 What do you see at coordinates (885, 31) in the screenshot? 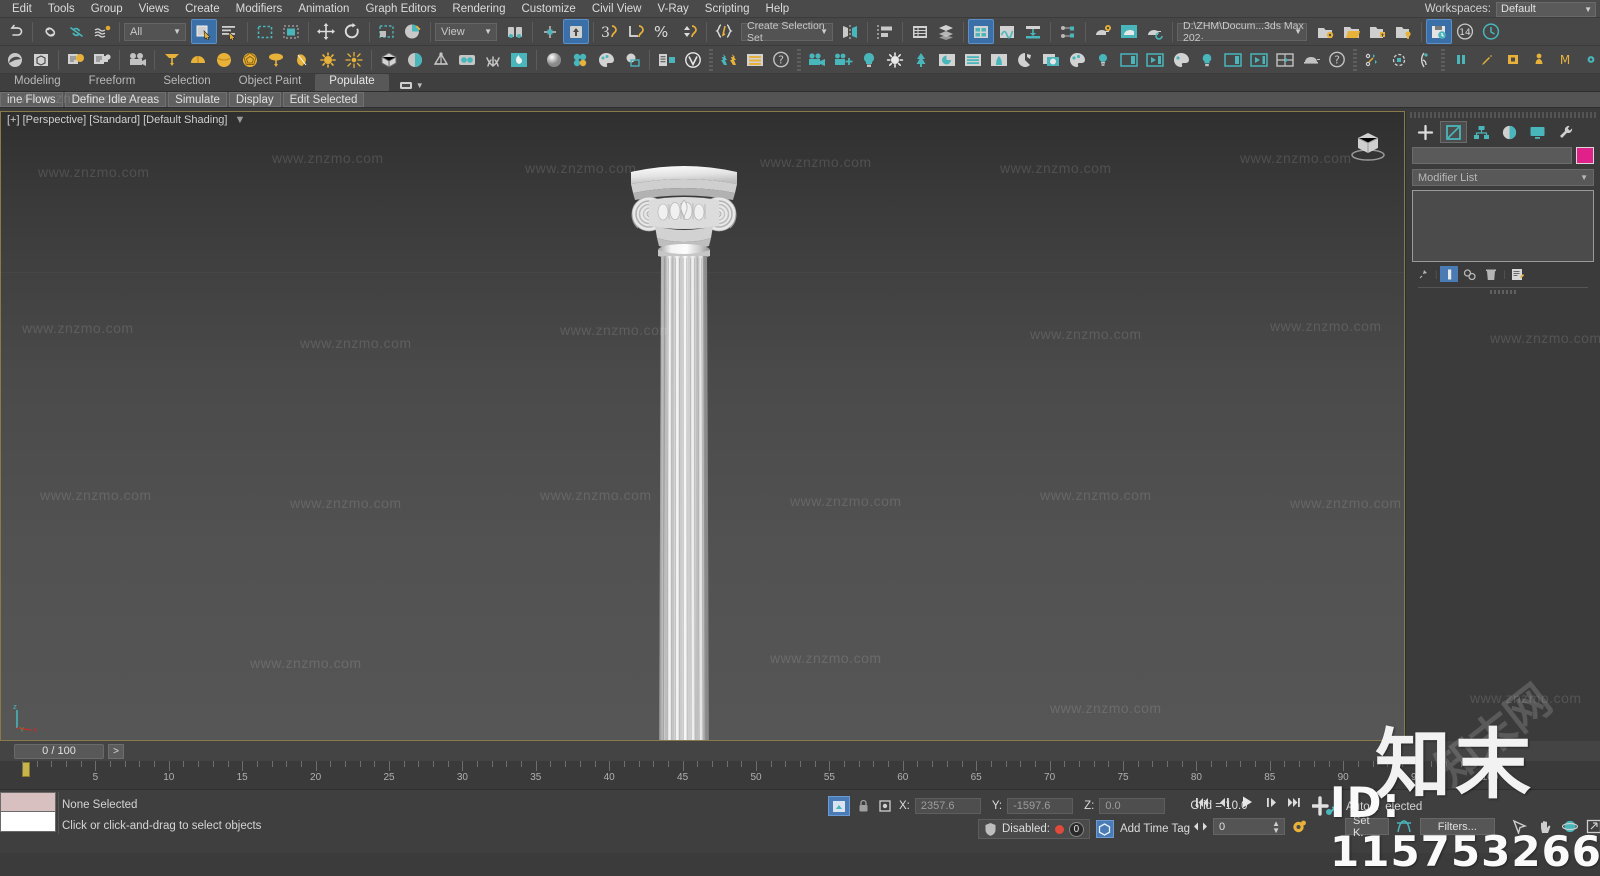
I see `align-icon` at bounding box center [885, 31].